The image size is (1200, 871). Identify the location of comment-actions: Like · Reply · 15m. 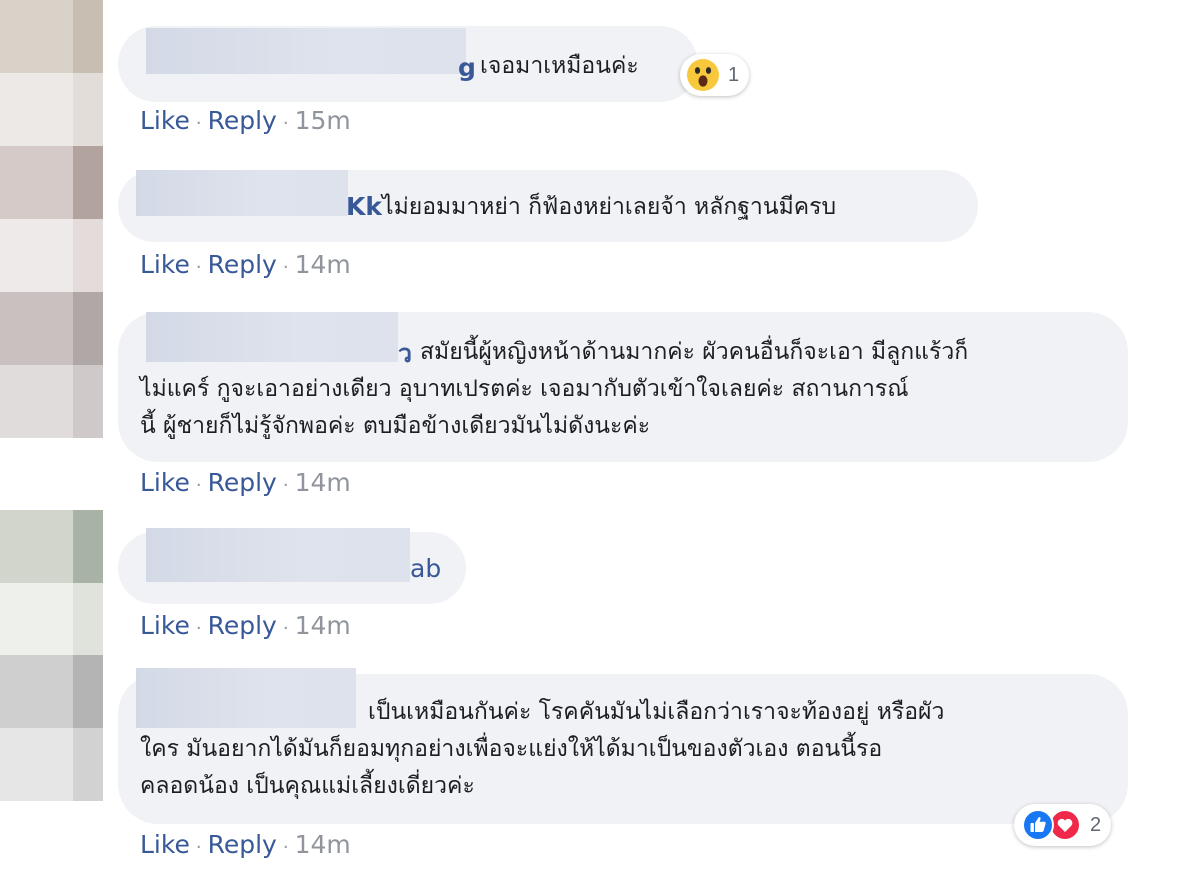
(245, 122).